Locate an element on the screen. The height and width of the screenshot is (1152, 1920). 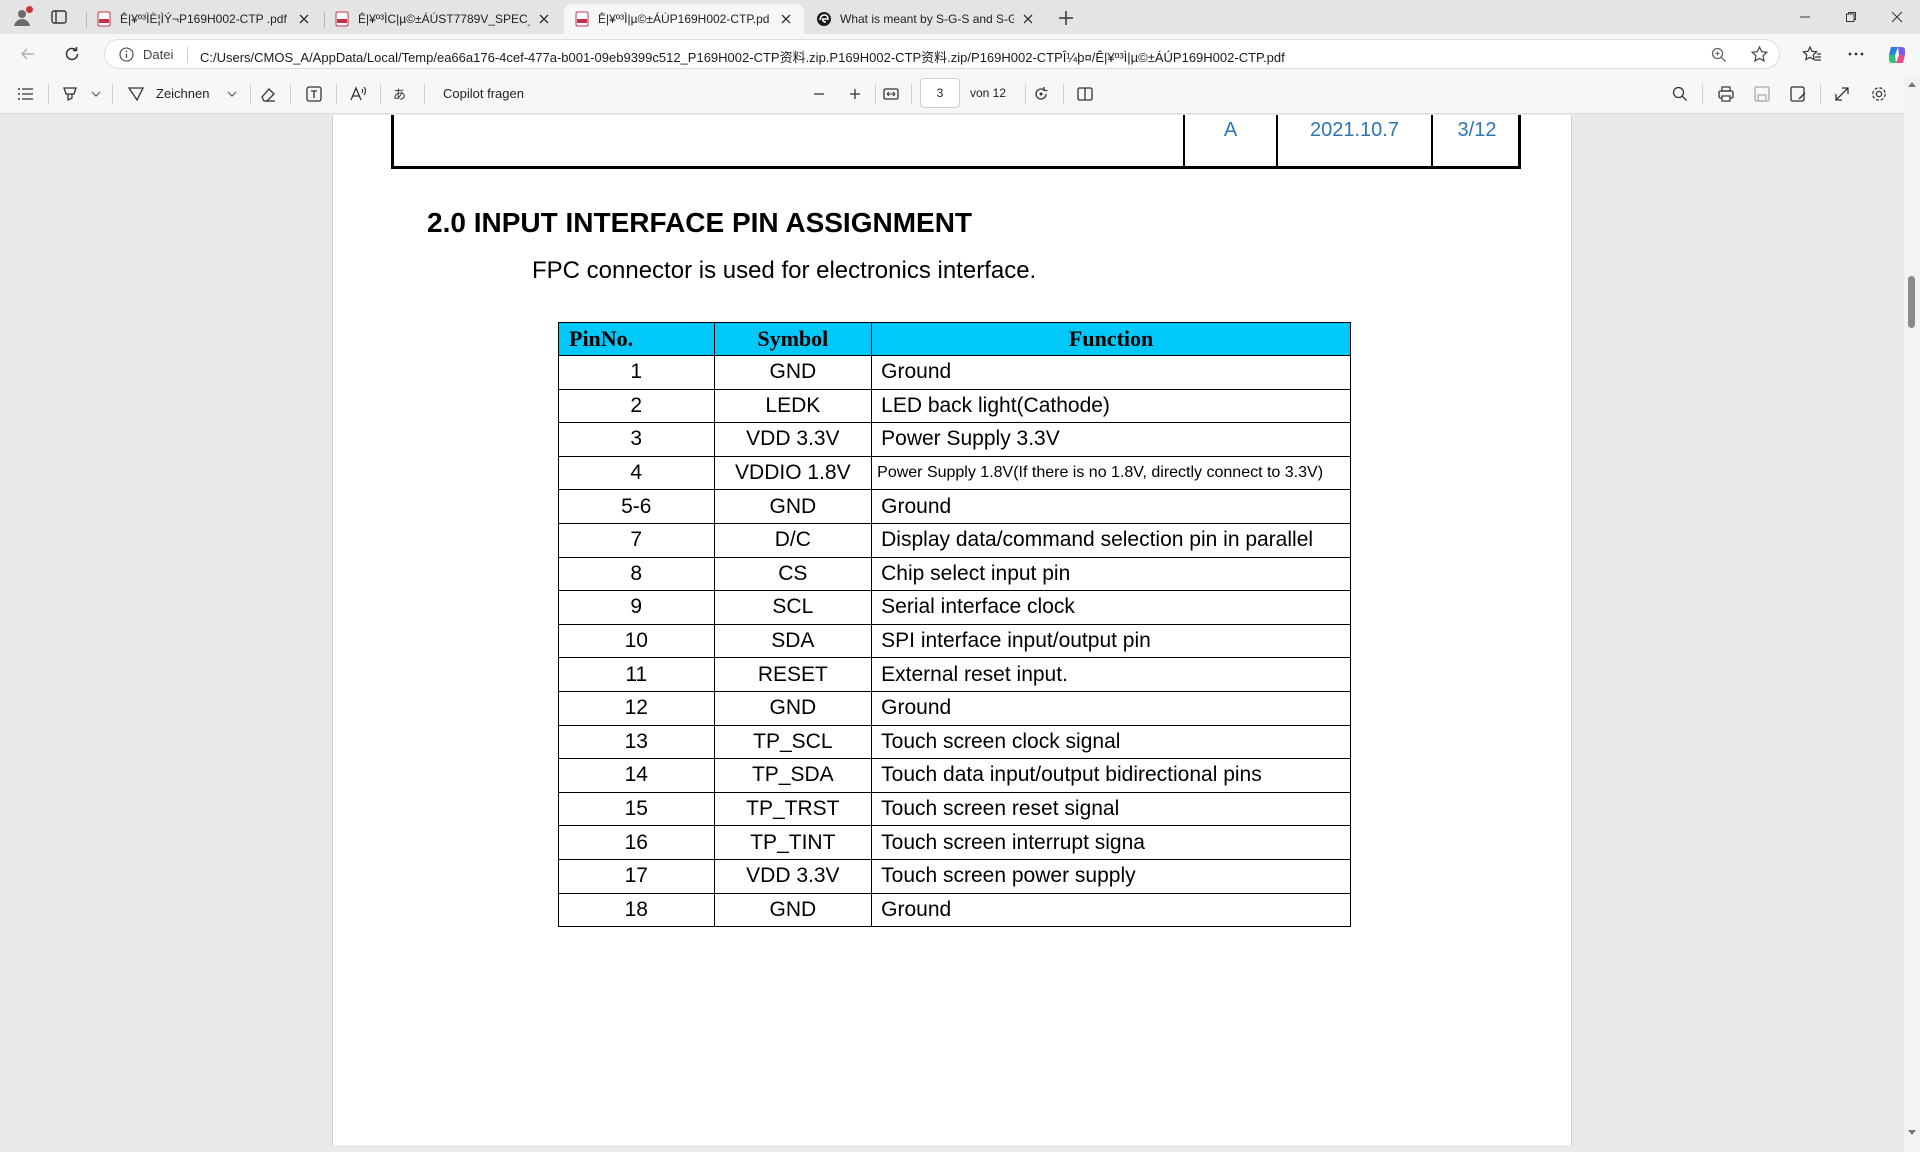
symbol-cell: TP_TINT is located at coordinates (793, 842).